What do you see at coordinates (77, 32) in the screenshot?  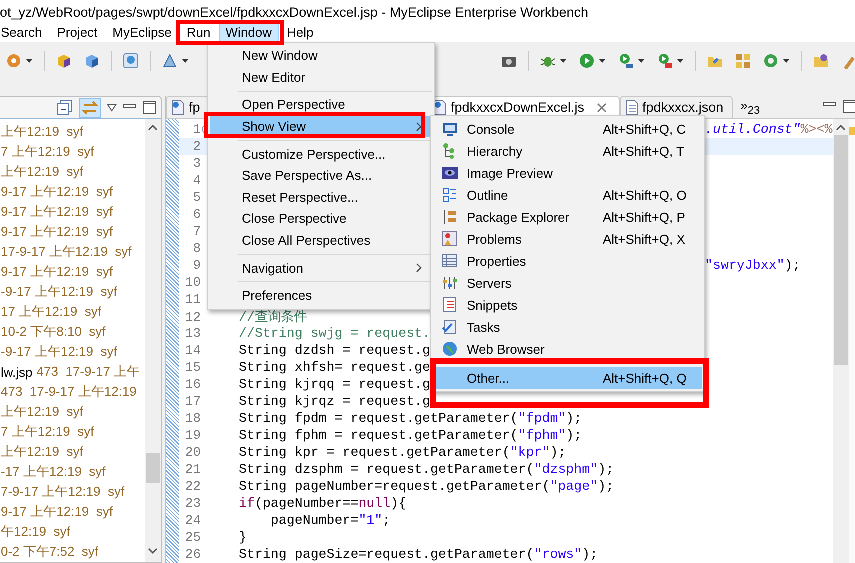 I see `menu-item: Project` at bounding box center [77, 32].